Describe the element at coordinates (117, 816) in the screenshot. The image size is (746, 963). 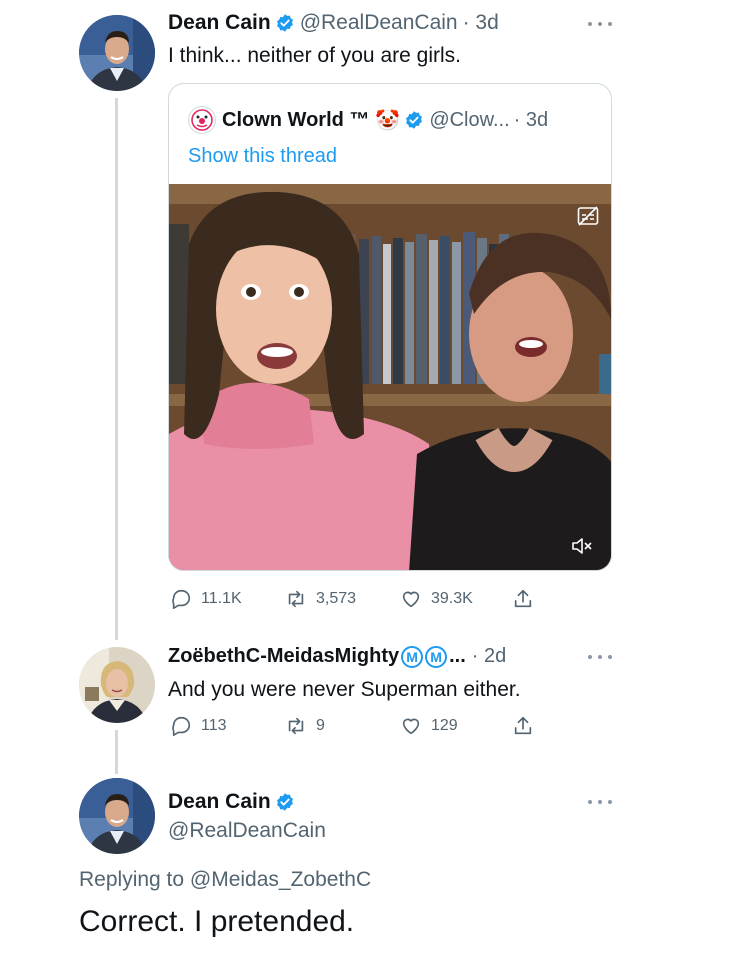
I see `avatar-dean-cain-main` at that location.